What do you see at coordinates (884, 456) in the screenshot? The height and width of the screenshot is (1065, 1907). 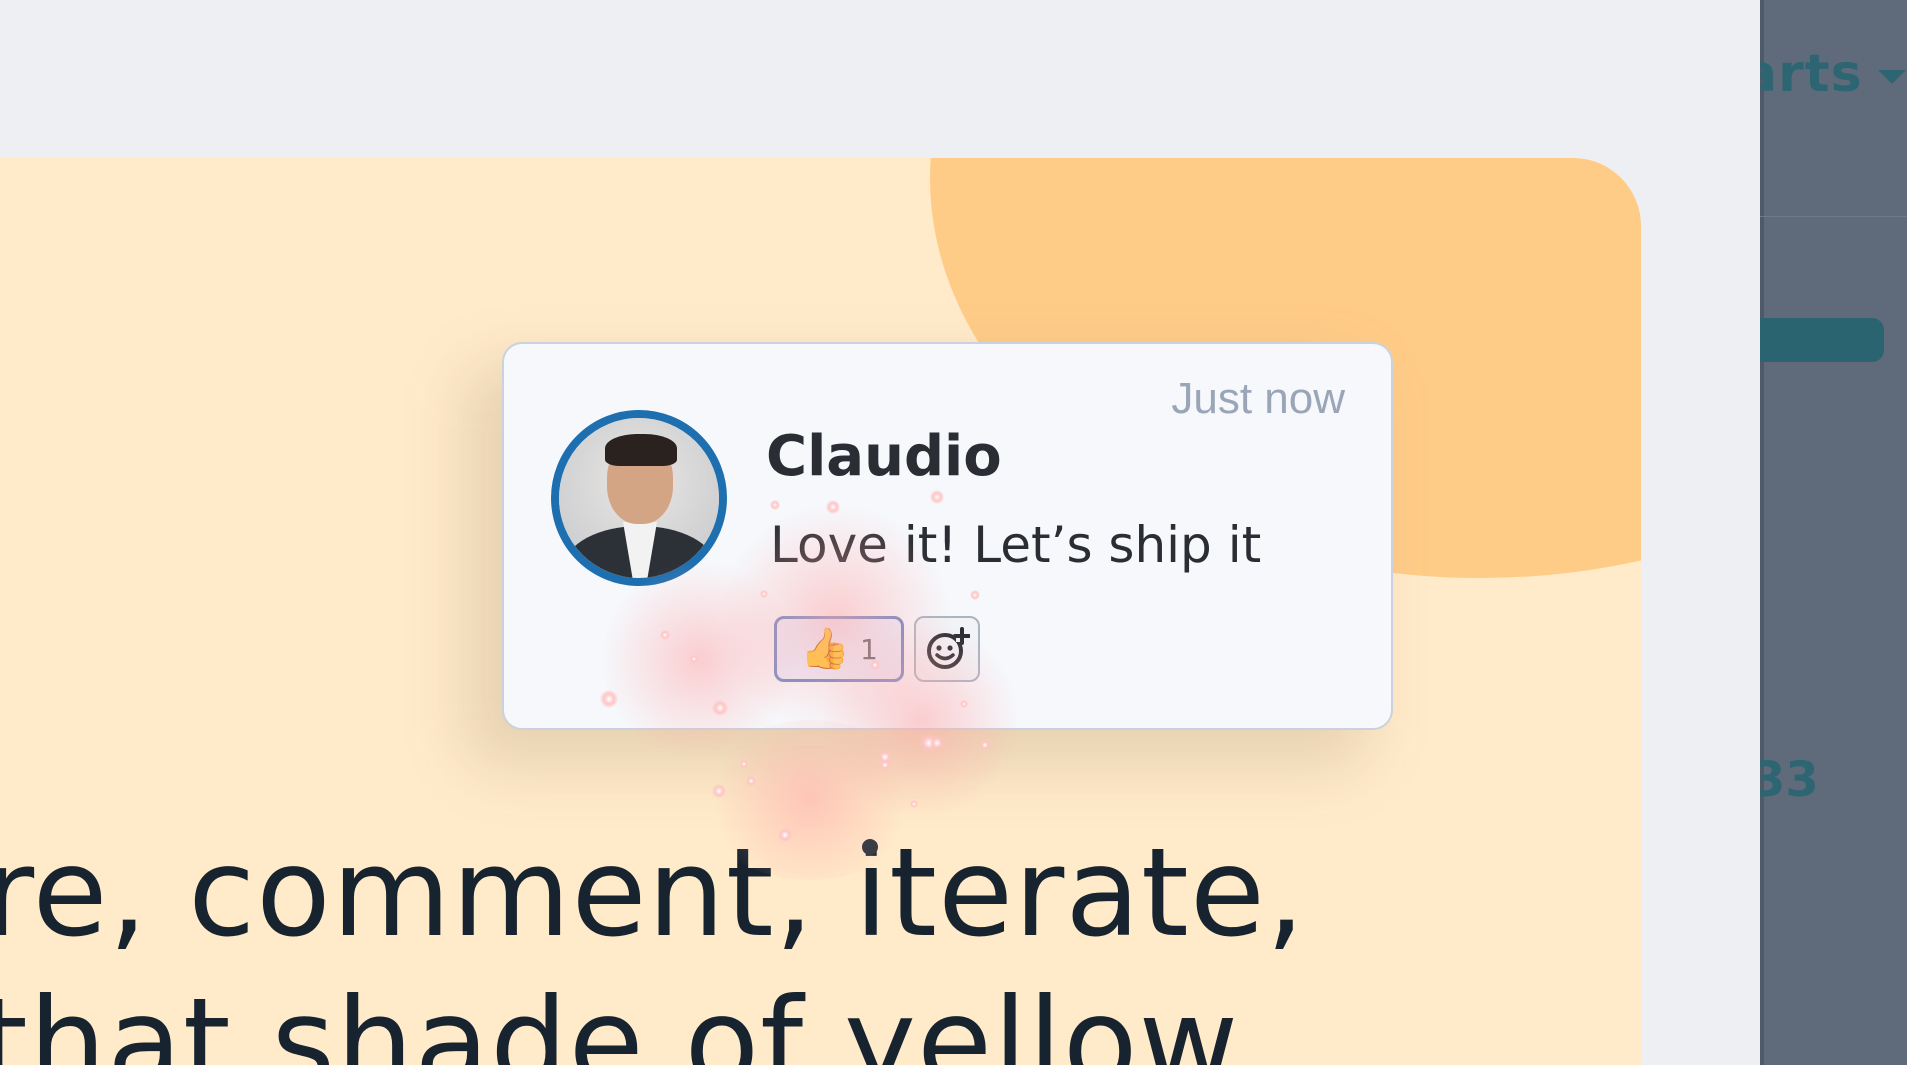 I see `comment-author: Claudio` at bounding box center [884, 456].